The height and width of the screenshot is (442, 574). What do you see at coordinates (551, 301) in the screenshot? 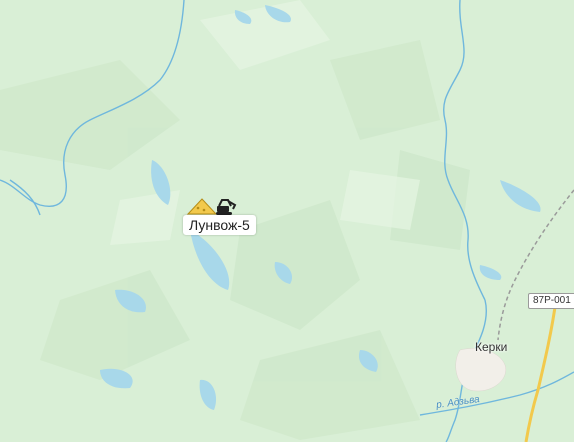
I see `road-shield: 87Р-001` at bounding box center [551, 301].